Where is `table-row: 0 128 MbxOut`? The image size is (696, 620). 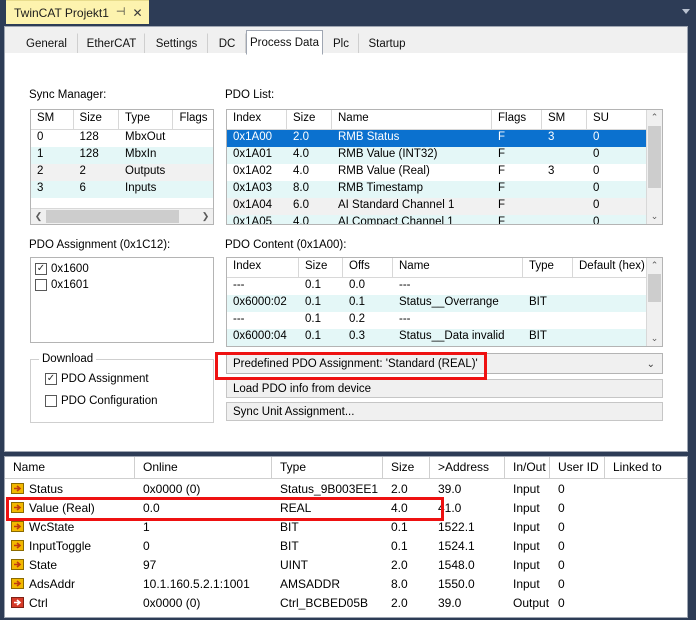 table-row: 0 128 MbxOut is located at coordinates (122, 138).